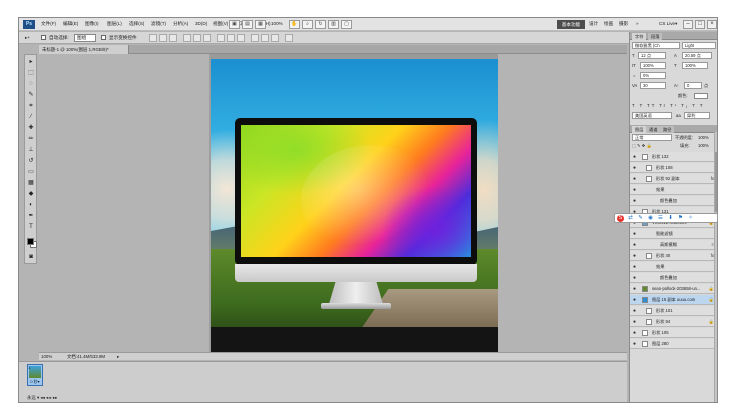 This screenshot has width=750, height=412. Describe the element at coordinates (688, 24) in the screenshot. I see `minimize-button: –` at that location.